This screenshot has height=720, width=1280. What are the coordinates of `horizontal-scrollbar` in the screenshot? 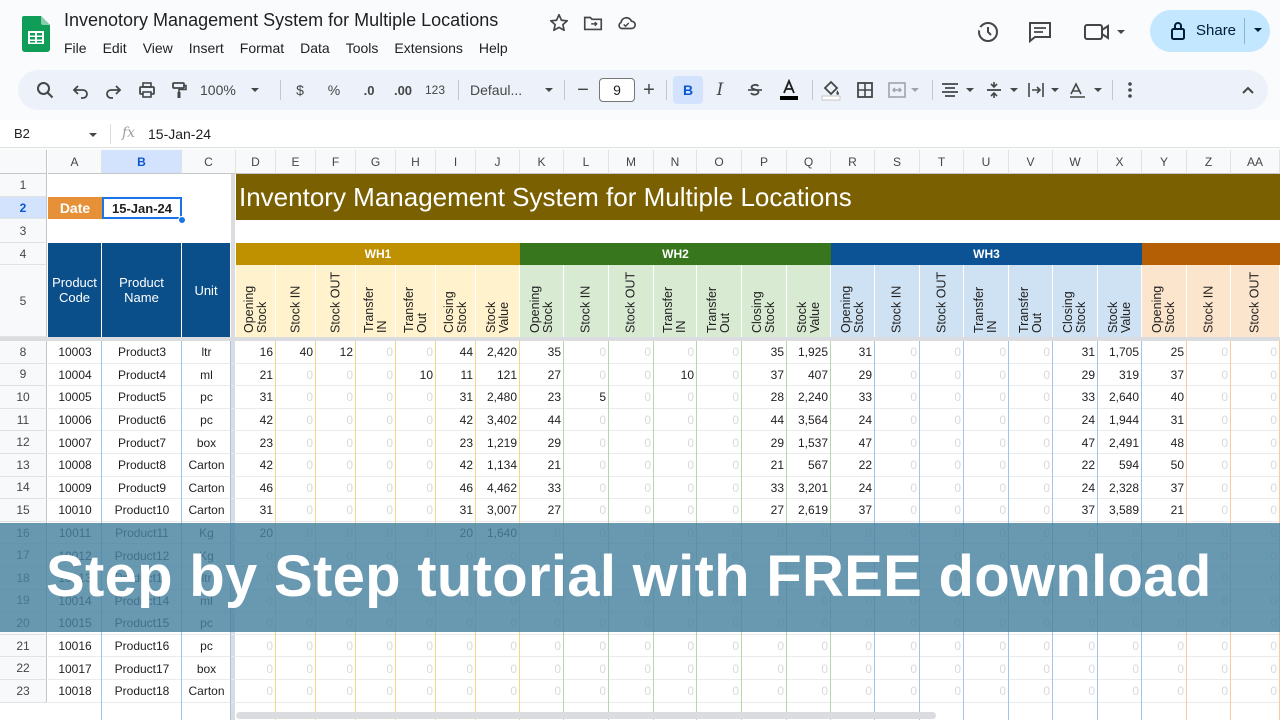 It's located at (586, 715).